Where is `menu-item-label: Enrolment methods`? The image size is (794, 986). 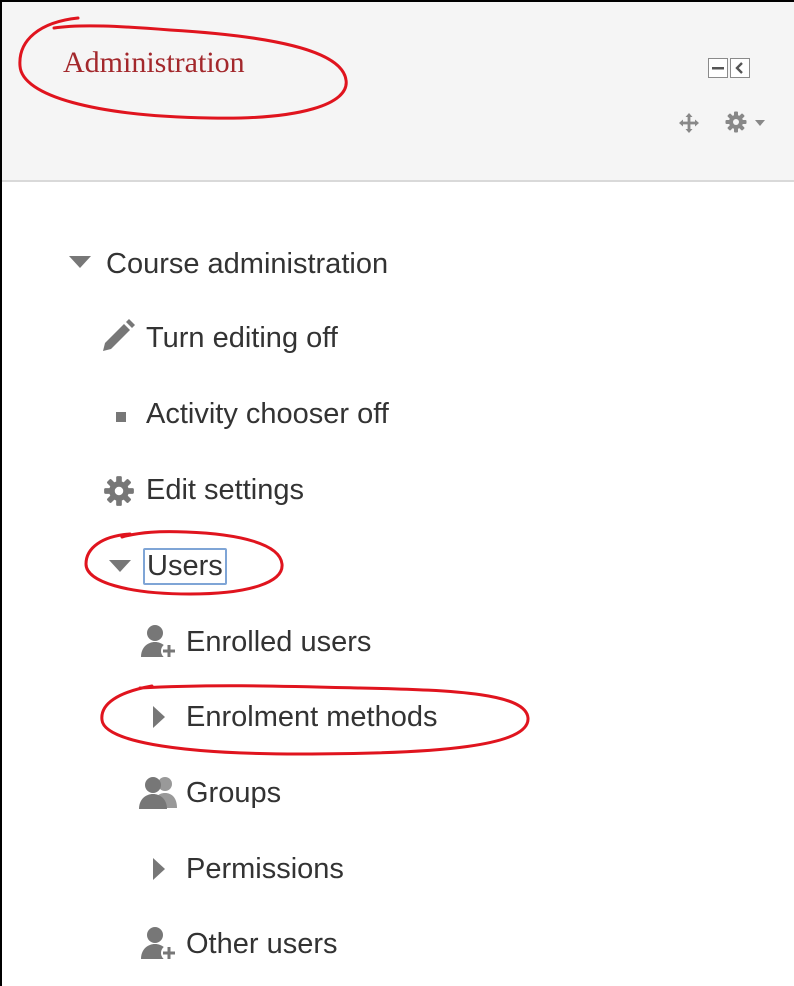
menu-item-label: Enrolment methods is located at coordinates (312, 716).